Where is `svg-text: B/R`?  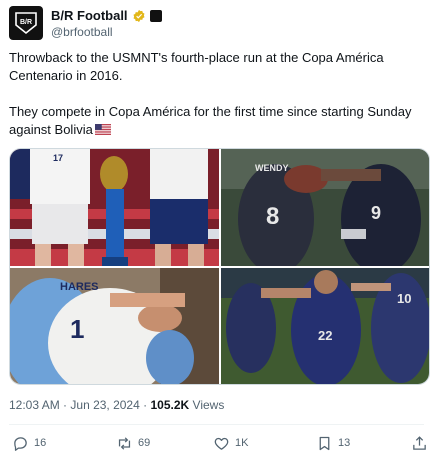 svg-text: B/R is located at coordinates (26, 22).